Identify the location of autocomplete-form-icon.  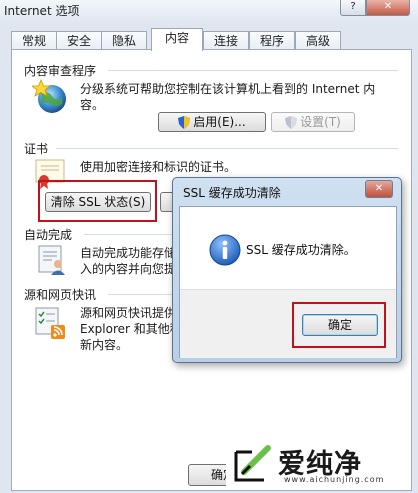
(51, 260).